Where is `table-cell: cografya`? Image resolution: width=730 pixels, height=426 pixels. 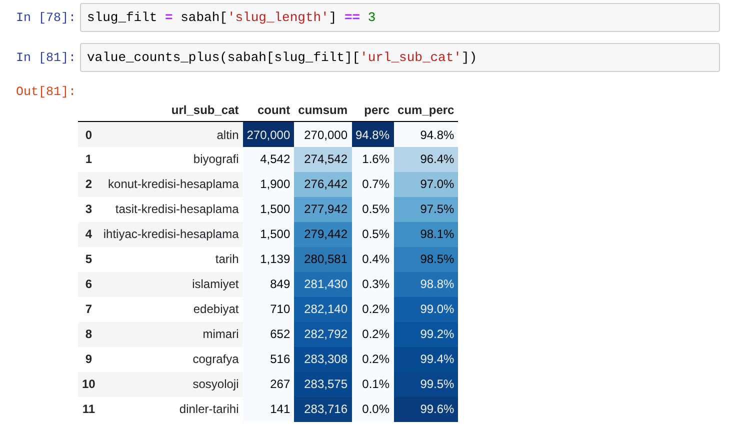
table-cell: cografya is located at coordinates (171, 359).